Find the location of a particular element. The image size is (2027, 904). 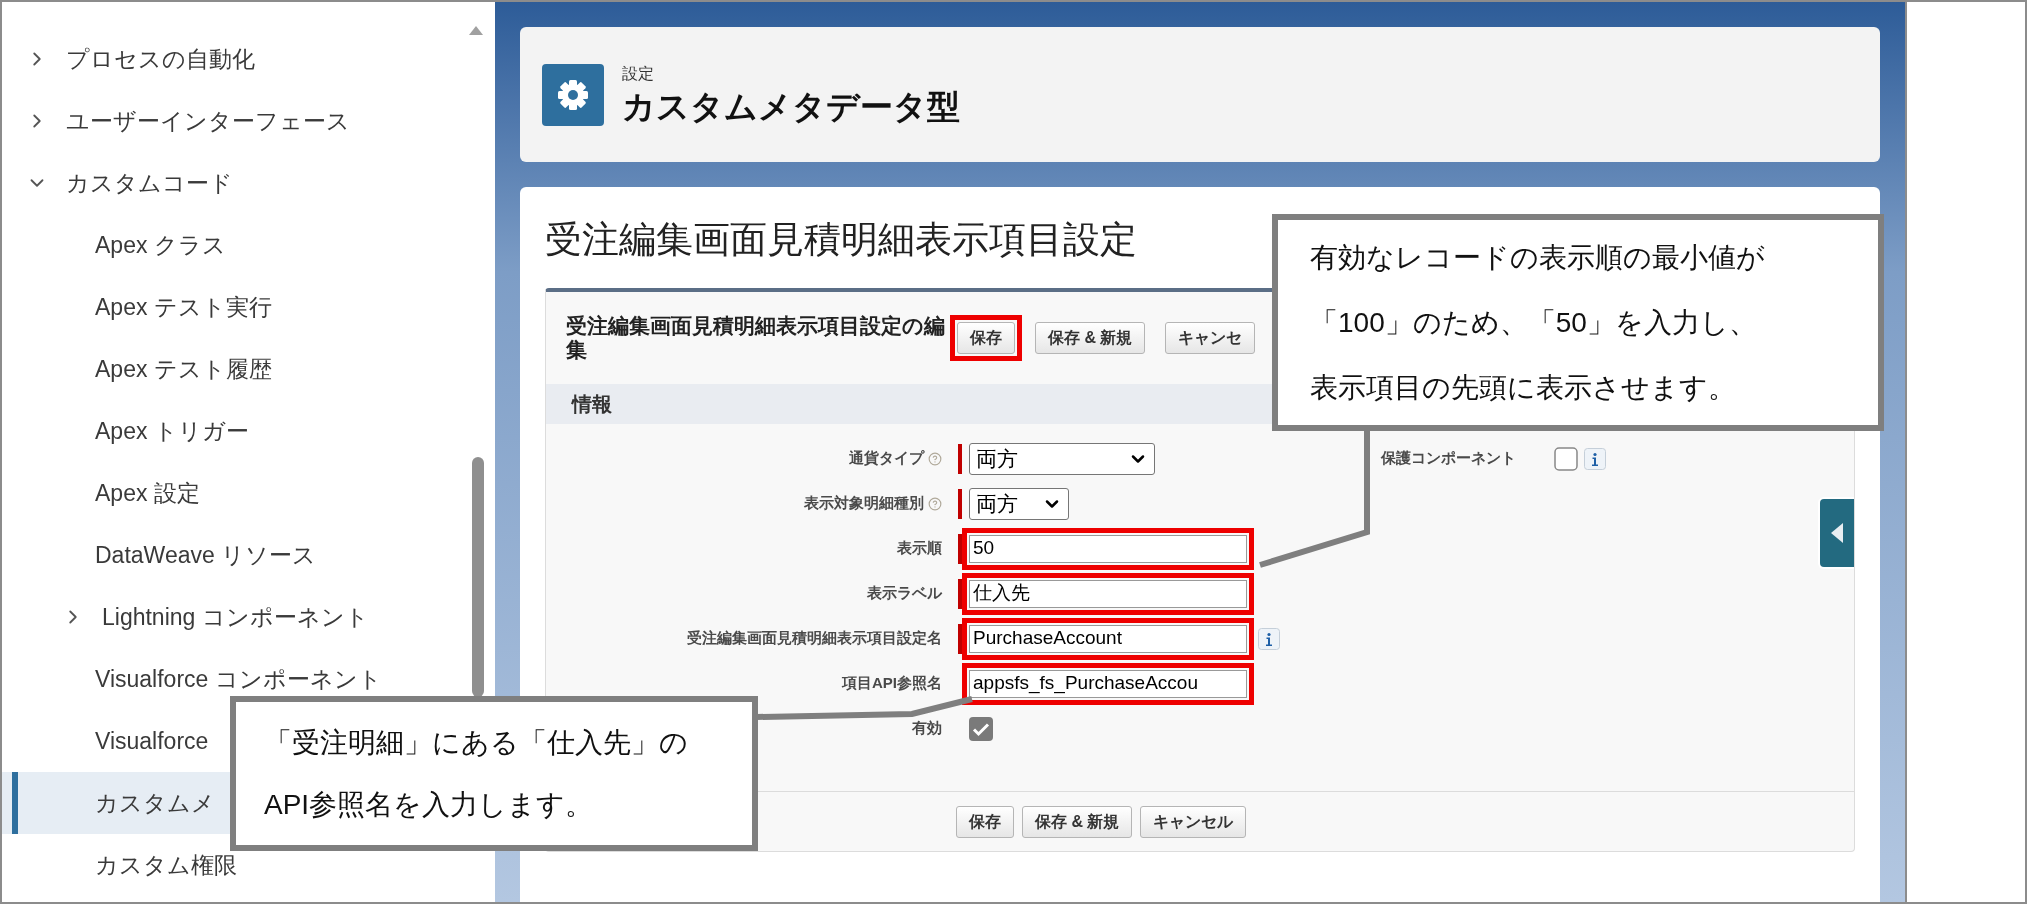

field-label: 有効 is located at coordinates (927, 728).